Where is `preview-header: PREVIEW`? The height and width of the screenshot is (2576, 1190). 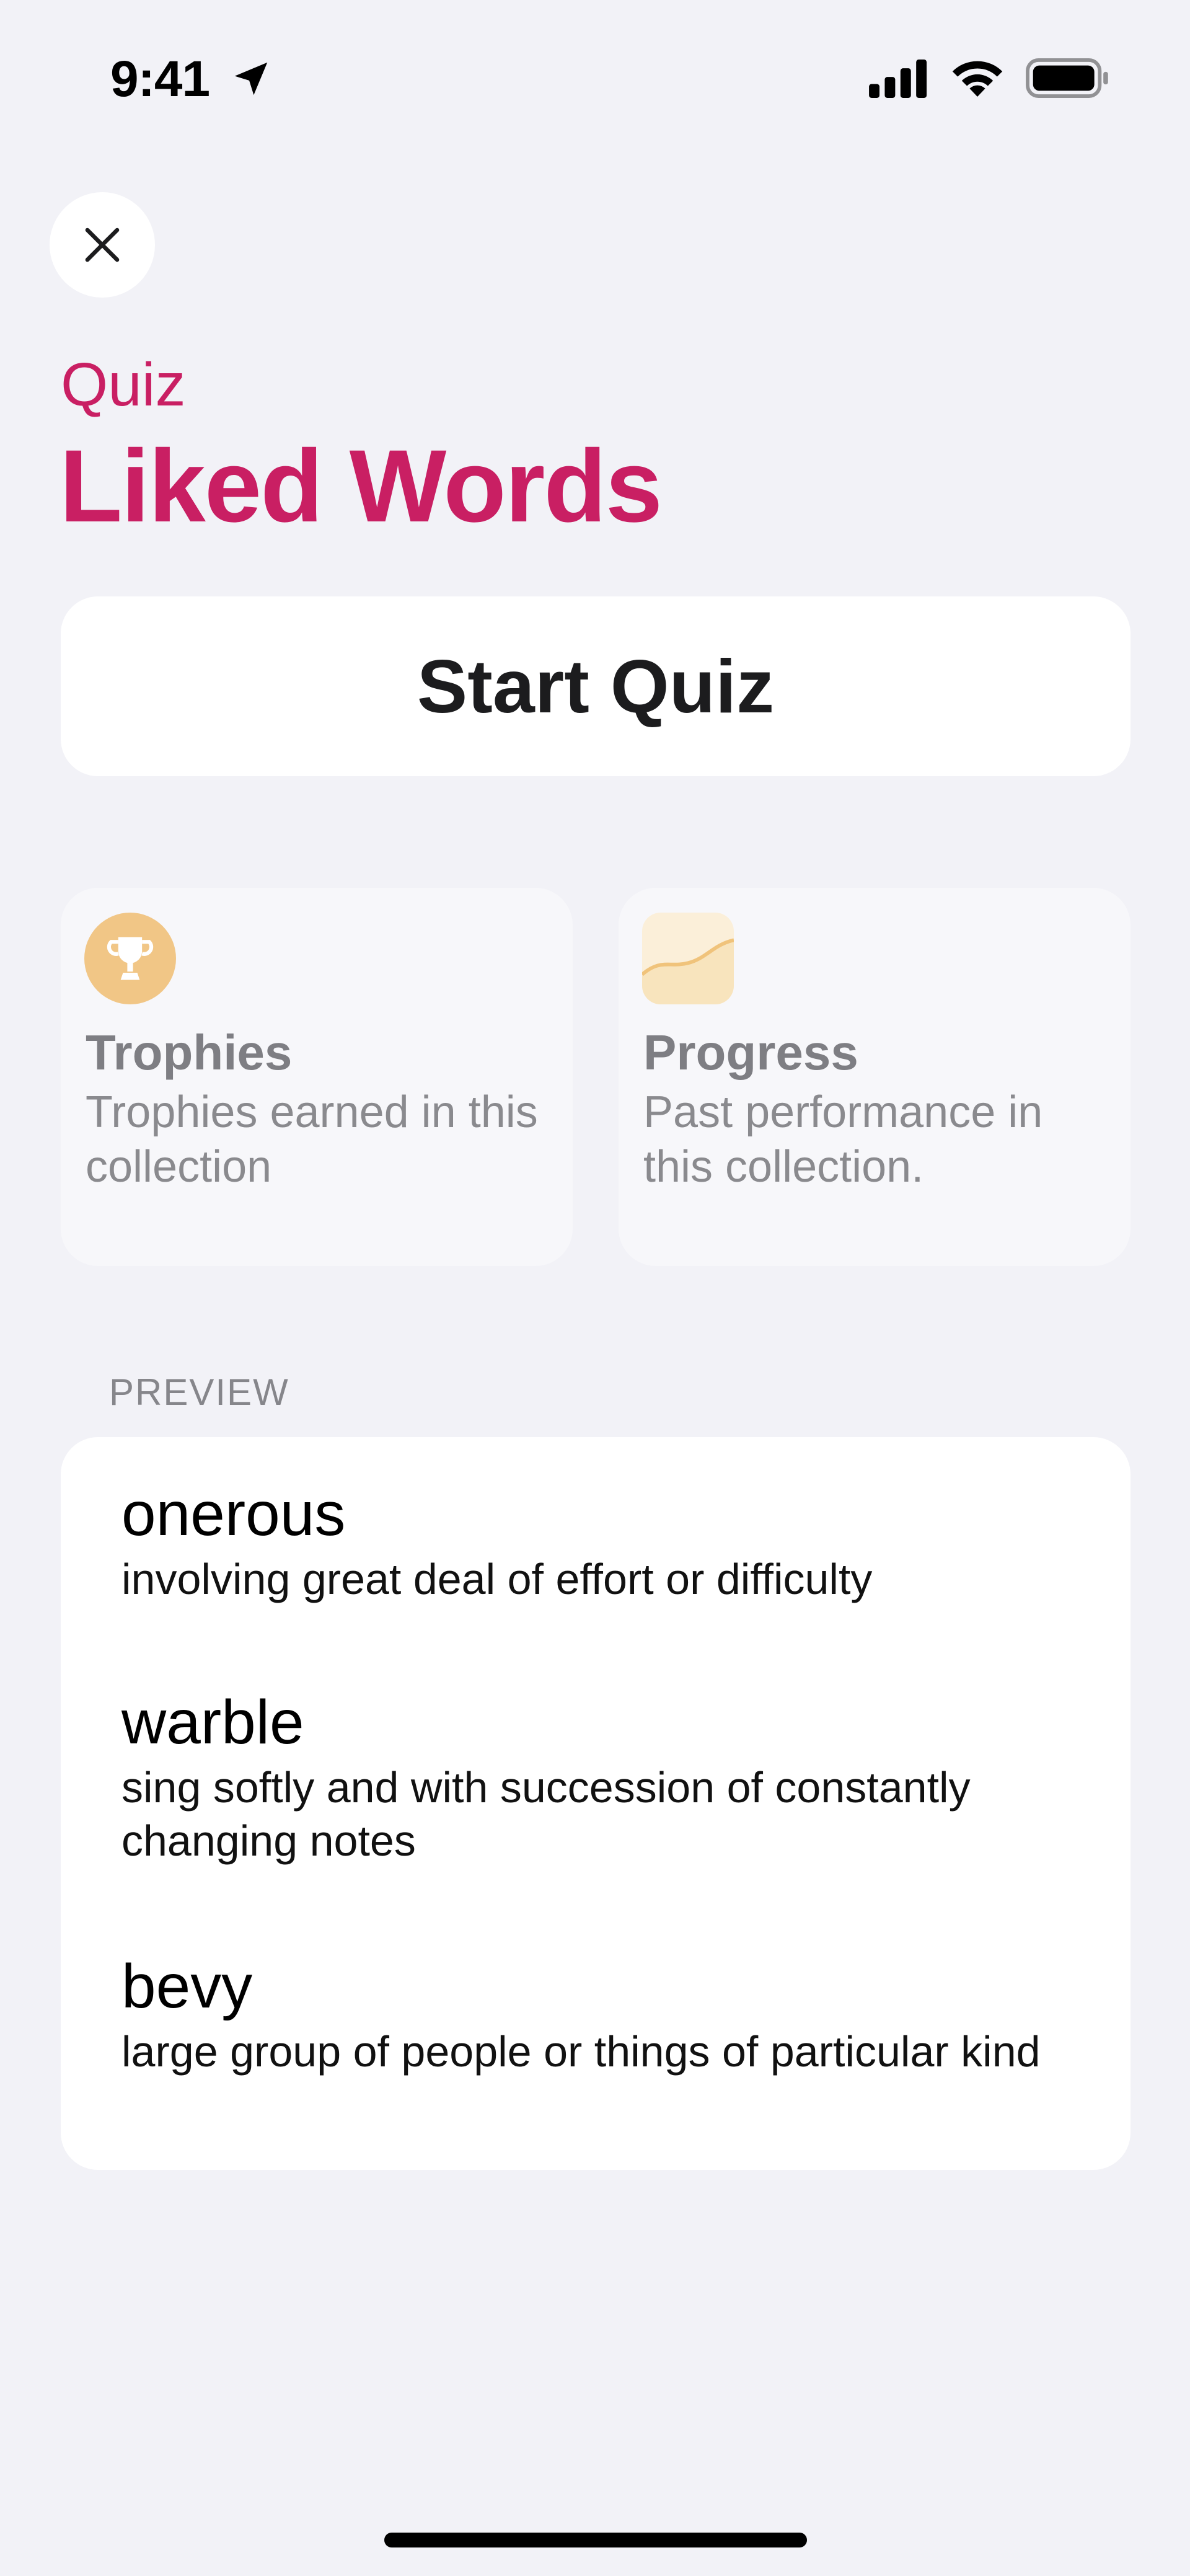
preview-header: PREVIEW is located at coordinates (199, 1392).